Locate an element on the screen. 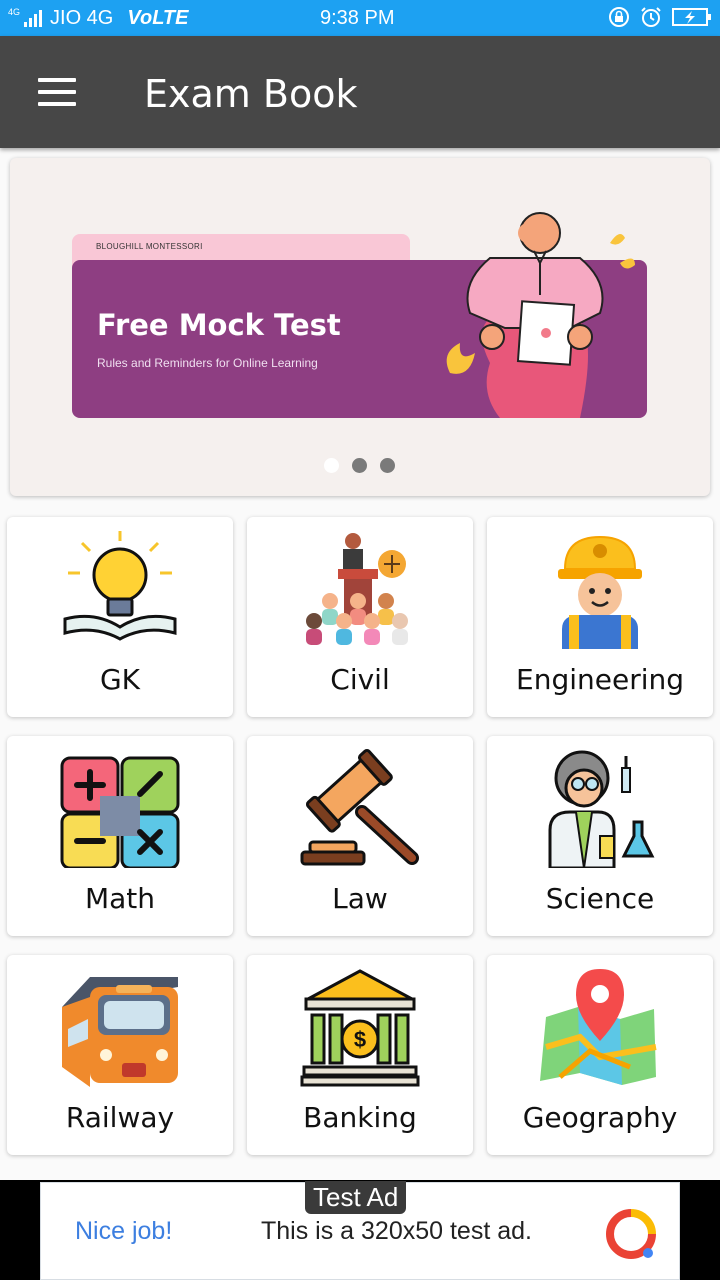  ad-cta-link: Nice job! is located at coordinates (123, 1231).